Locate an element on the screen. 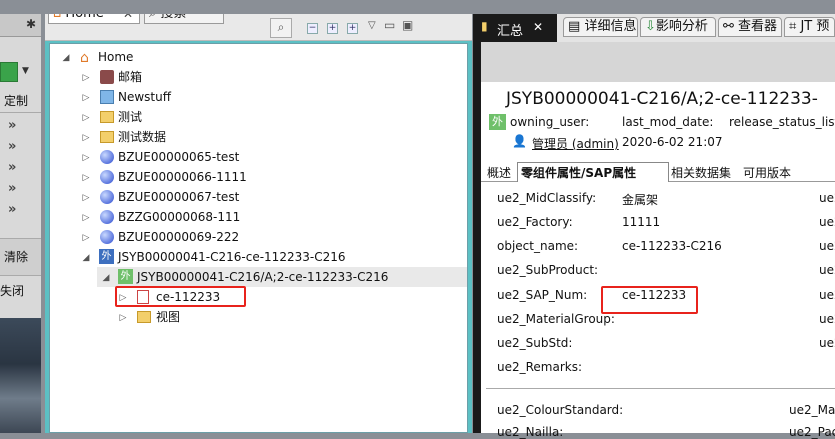 The image size is (835, 439). prop-label: ue2_MaterialGroup: is located at coordinates (556, 319).